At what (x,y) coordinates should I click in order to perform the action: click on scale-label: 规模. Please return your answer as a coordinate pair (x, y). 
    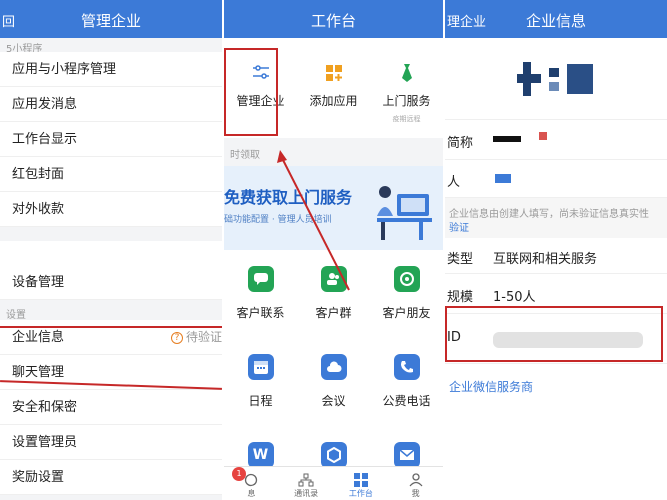
    Looking at the image, I should click on (460, 297).